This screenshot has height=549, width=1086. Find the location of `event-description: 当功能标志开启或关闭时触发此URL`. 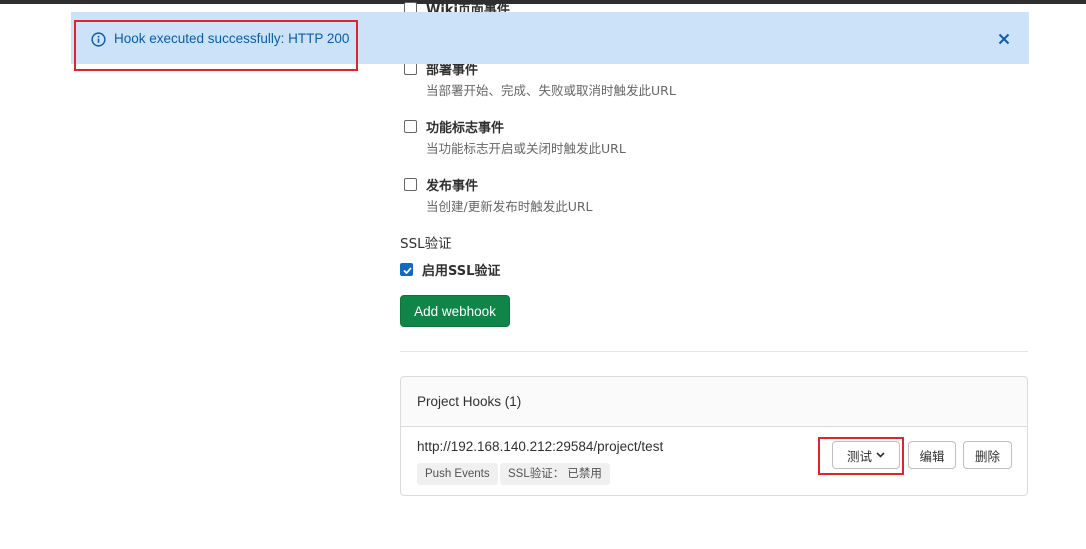

event-description: 当功能标志开启或关闭时触发此URL is located at coordinates (526, 148).